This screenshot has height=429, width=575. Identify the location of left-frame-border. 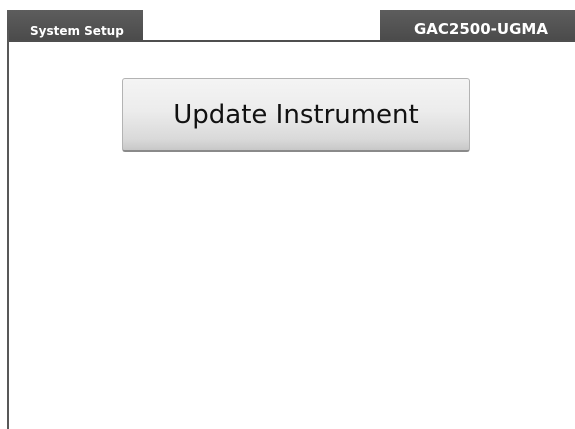
(8, 229).